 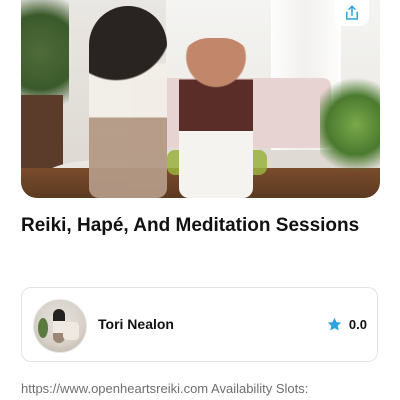 I want to click on rating-value: 0.0, so click(x=357, y=324).